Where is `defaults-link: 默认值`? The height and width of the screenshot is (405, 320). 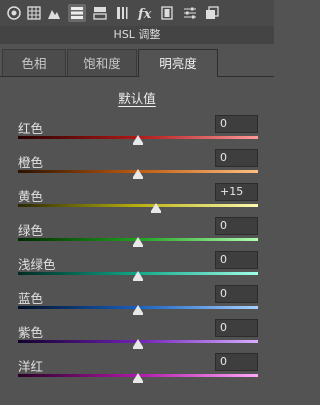
defaults-link: 默认值 is located at coordinates (137, 97).